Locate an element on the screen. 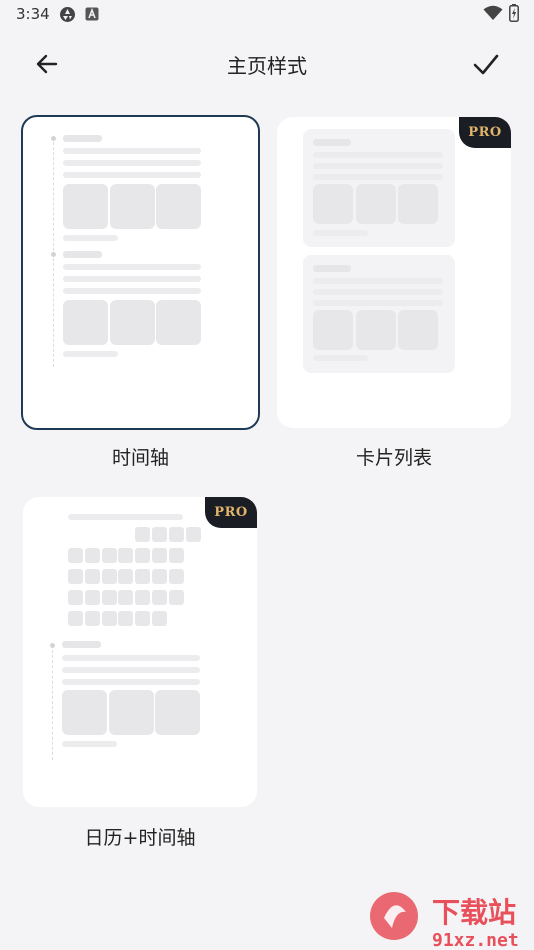  style-option-calendar-timeline: PRO is located at coordinates (140, 652).